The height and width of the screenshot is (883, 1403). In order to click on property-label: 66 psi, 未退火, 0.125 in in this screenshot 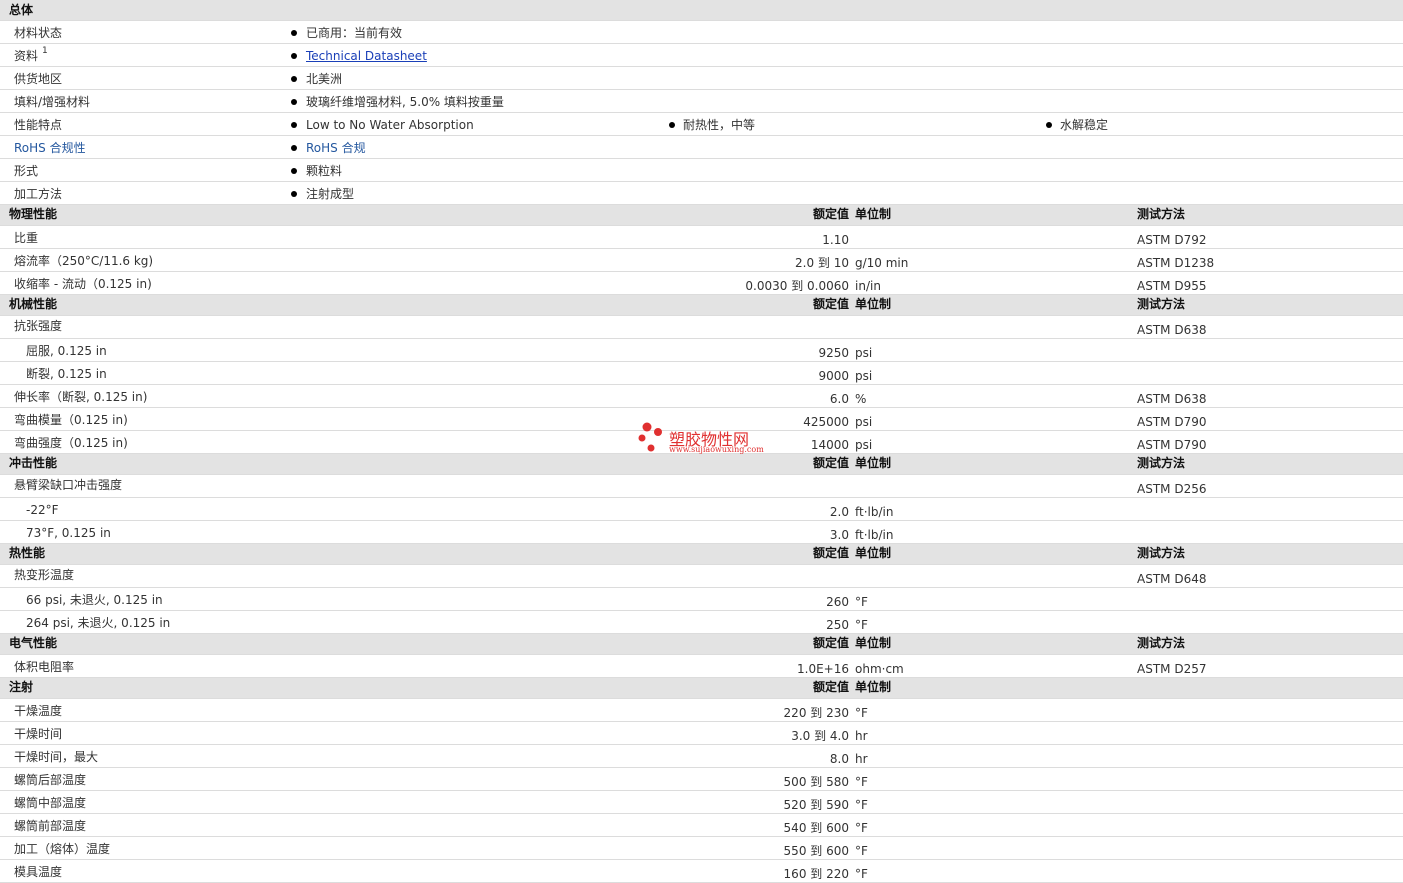, I will do `click(94, 600)`.